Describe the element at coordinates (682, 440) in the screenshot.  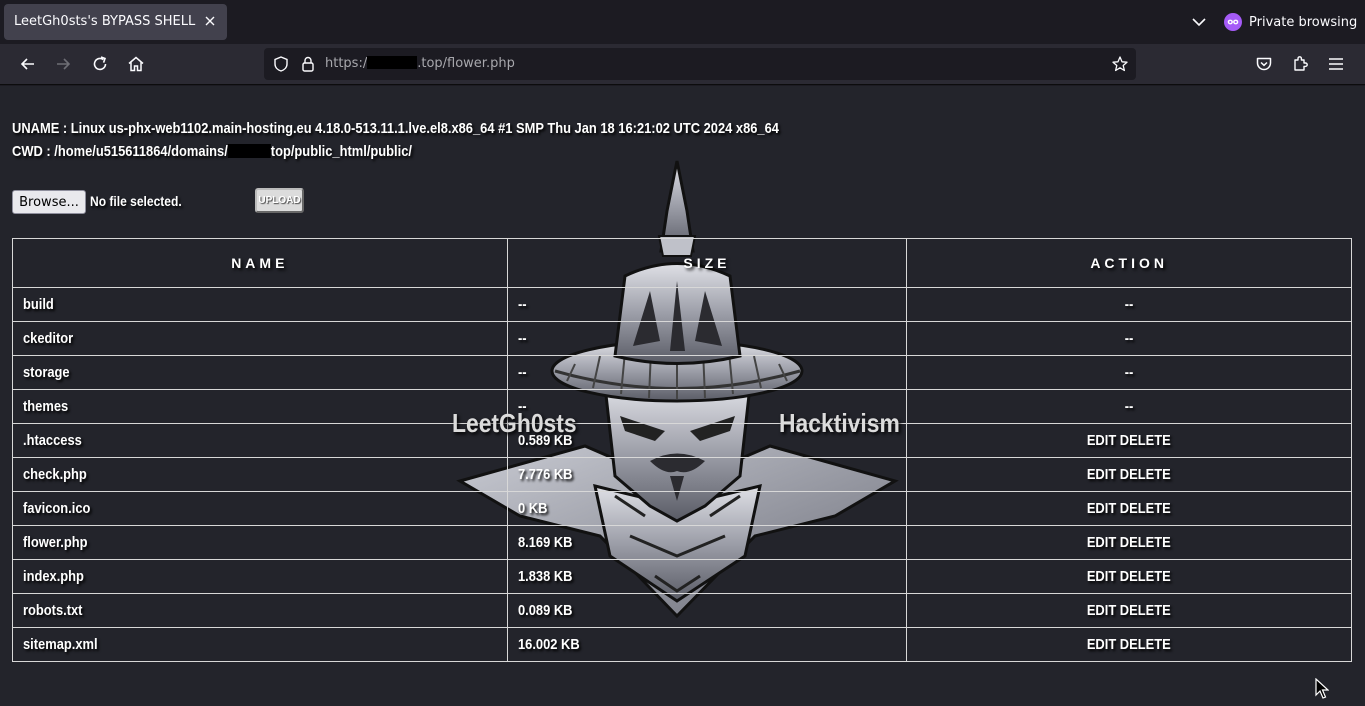
I see `table-row: .htaccess 0.589 KB EDIT DELETE` at that location.